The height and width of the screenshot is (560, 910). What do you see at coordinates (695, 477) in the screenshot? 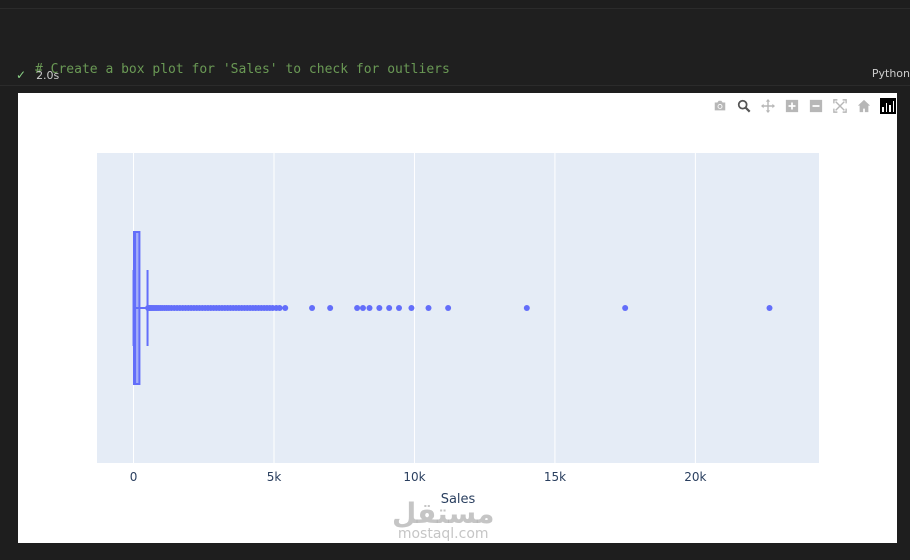
I see `x-tick-label: 20k` at bounding box center [695, 477].